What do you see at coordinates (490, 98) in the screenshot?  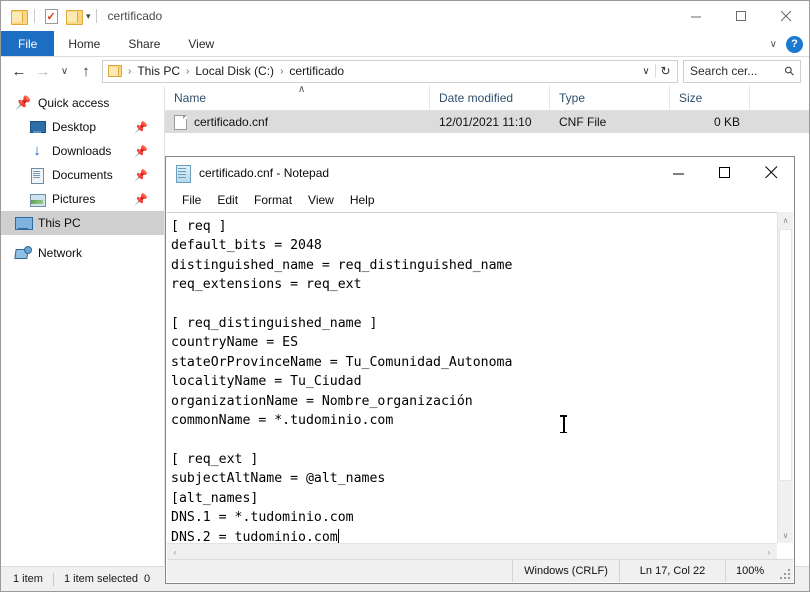 I see `column-header-date-modified: Date modified` at bounding box center [490, 98].